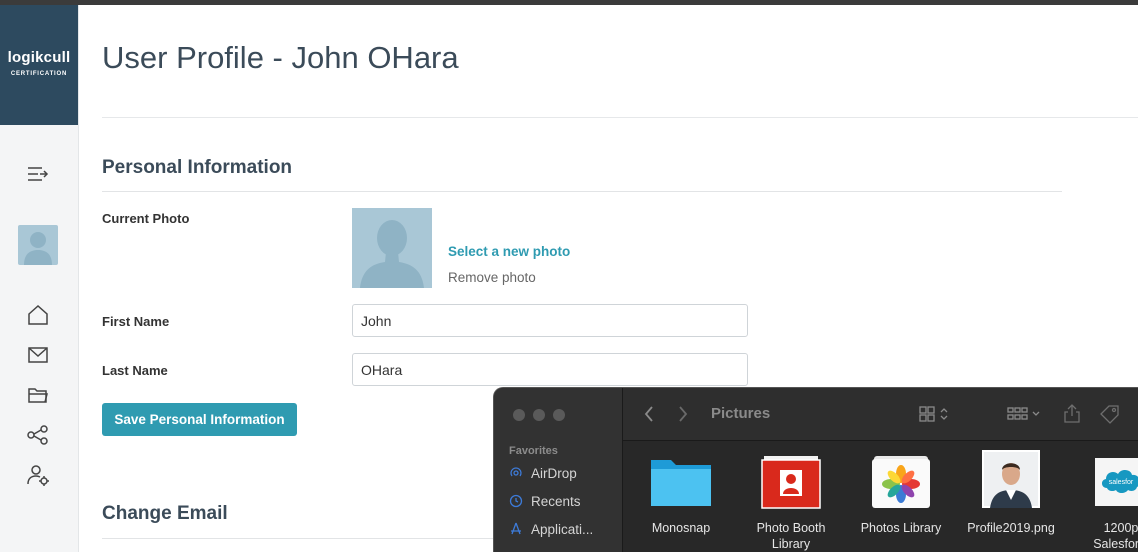 This screenshot has width=1138, height=552. I want to click on sidebar-item-airdrop: AirDrop, so click(543, 473).